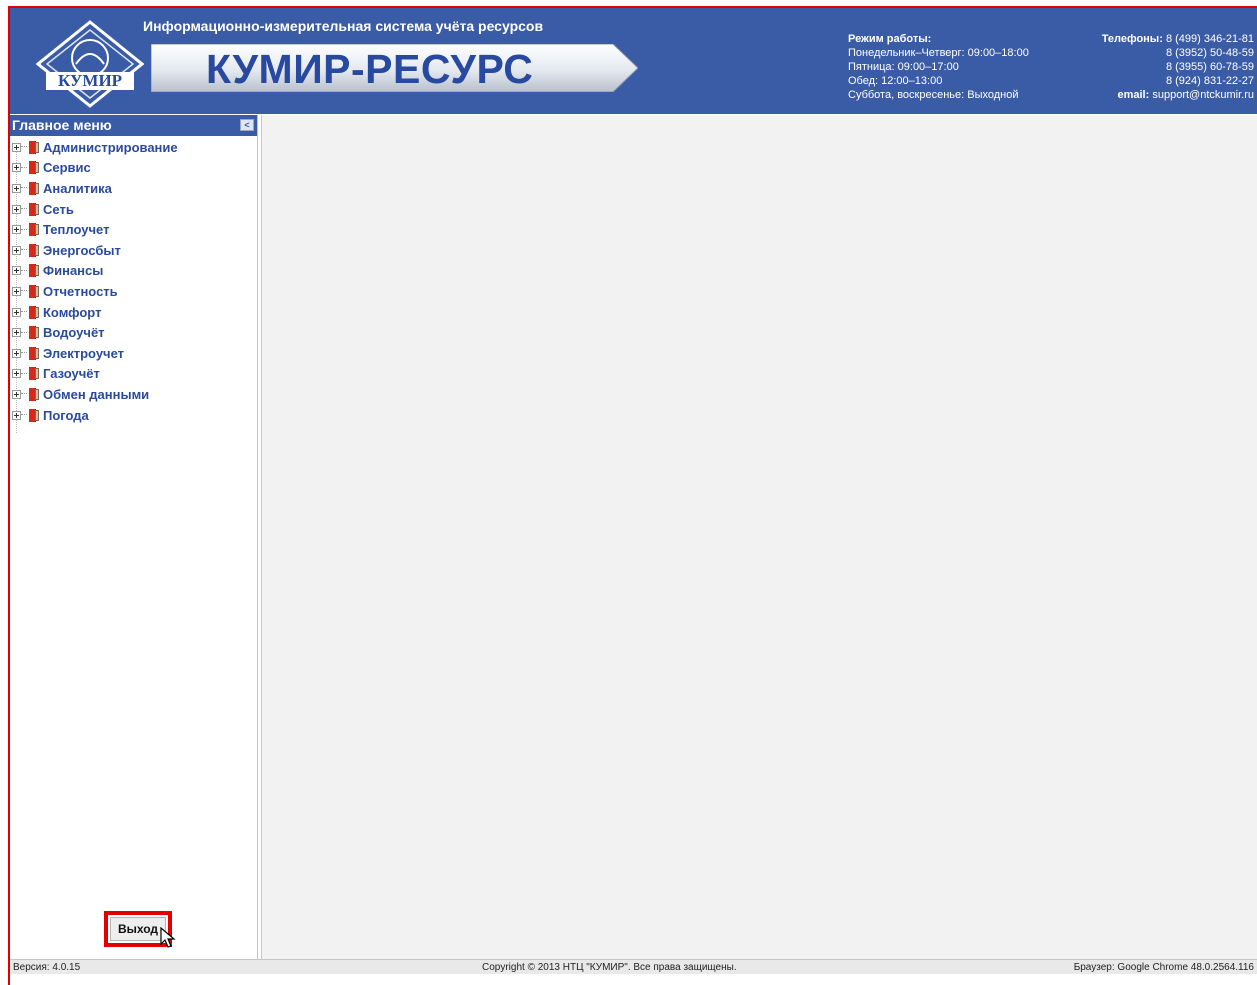 The image size is (1257, 985). What do you see at coordinates (1209, 53) in the screenshot?
I see `phone-number: 8 (3952) 50-48-59` at bounding box center [1209, 53].